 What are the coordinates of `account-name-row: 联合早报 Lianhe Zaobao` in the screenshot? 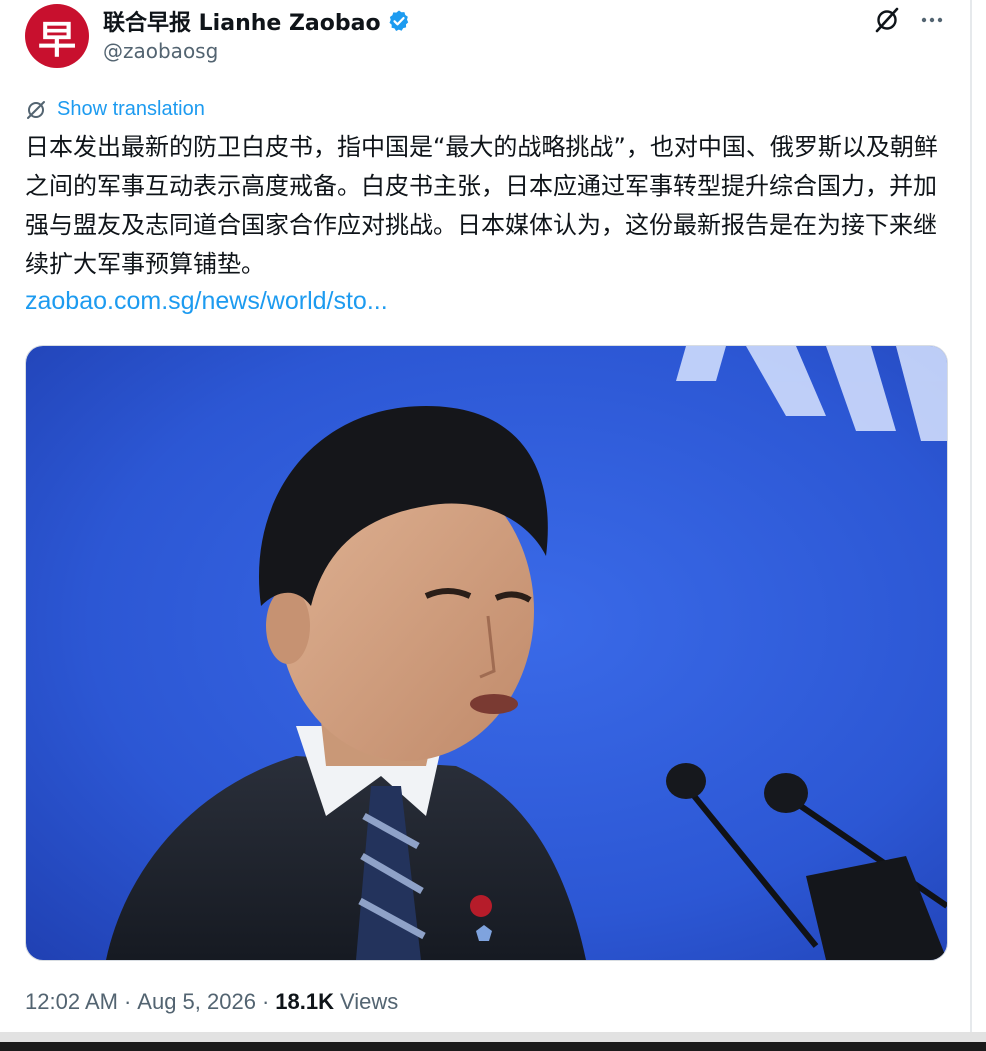 It's located at (257, 21).